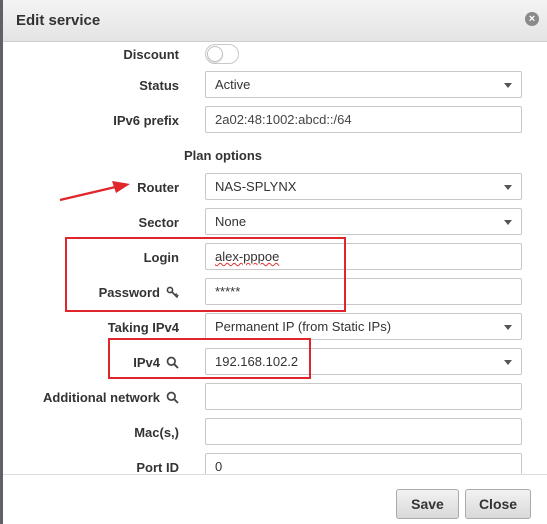 The image size is (547, 524). Describe the element at coordinates (532, 19) in the screenshot. I see `close-icon: ×` at that location.